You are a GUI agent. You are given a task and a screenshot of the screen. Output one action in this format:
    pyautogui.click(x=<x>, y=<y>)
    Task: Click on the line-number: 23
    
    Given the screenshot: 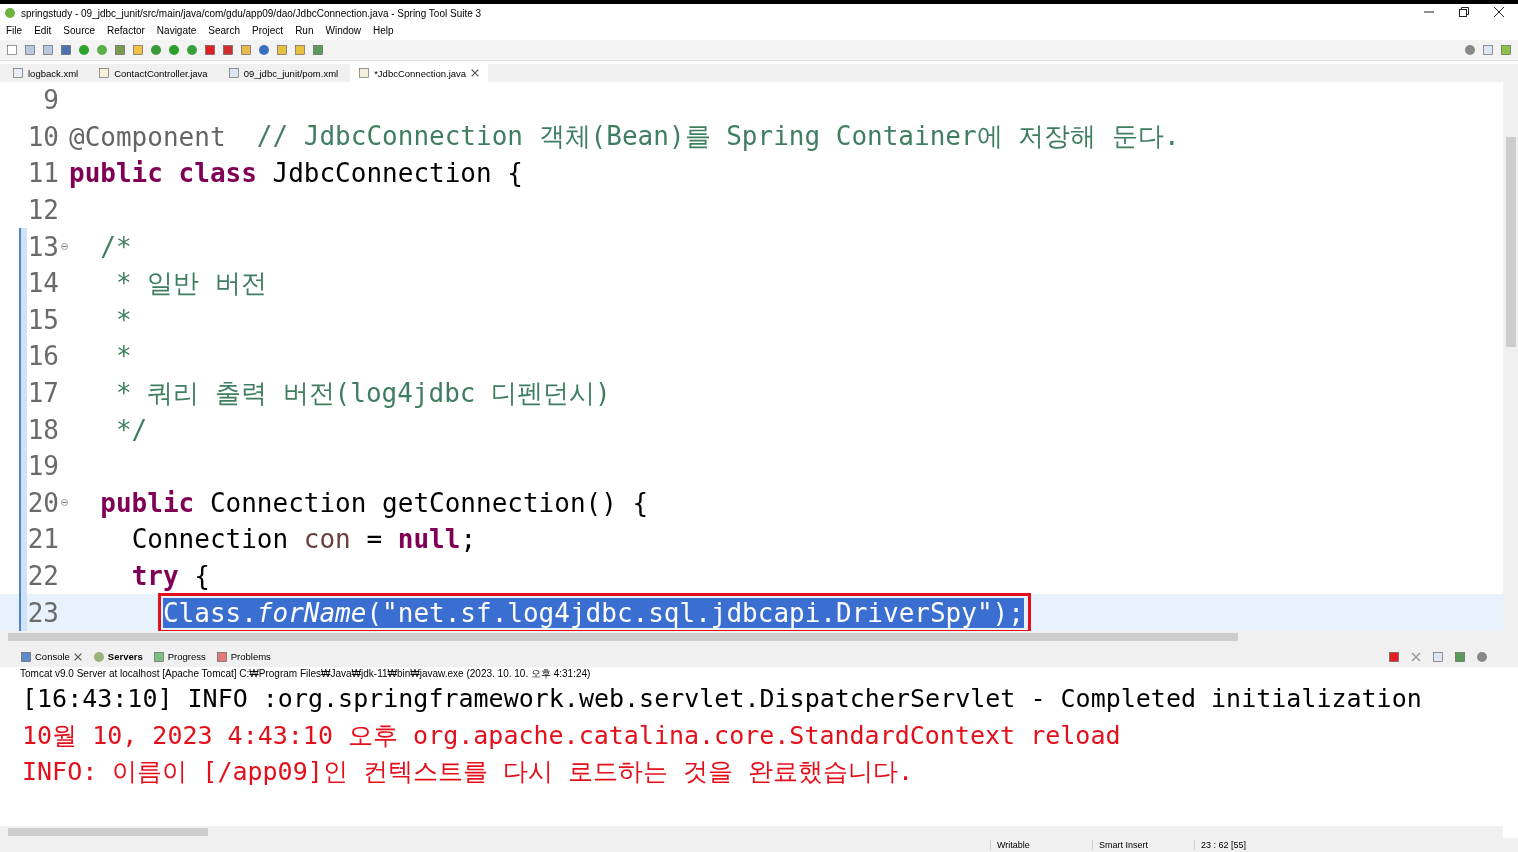 What is the action you would take?
    pyautogui.click(x=43, y=612)
    